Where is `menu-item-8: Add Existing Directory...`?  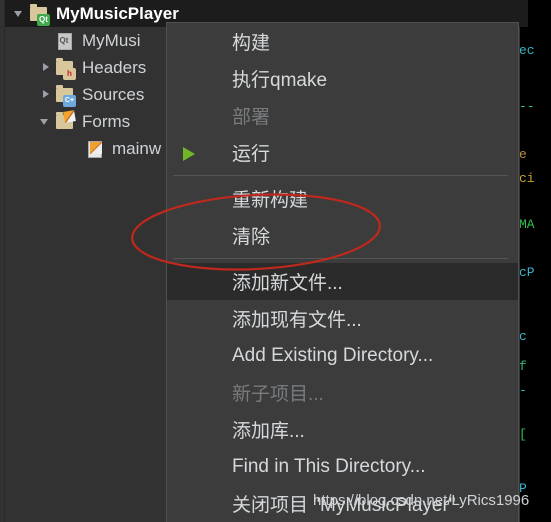
menu-item-8: Add Existing Directory... is located at coordinates (342, 355).